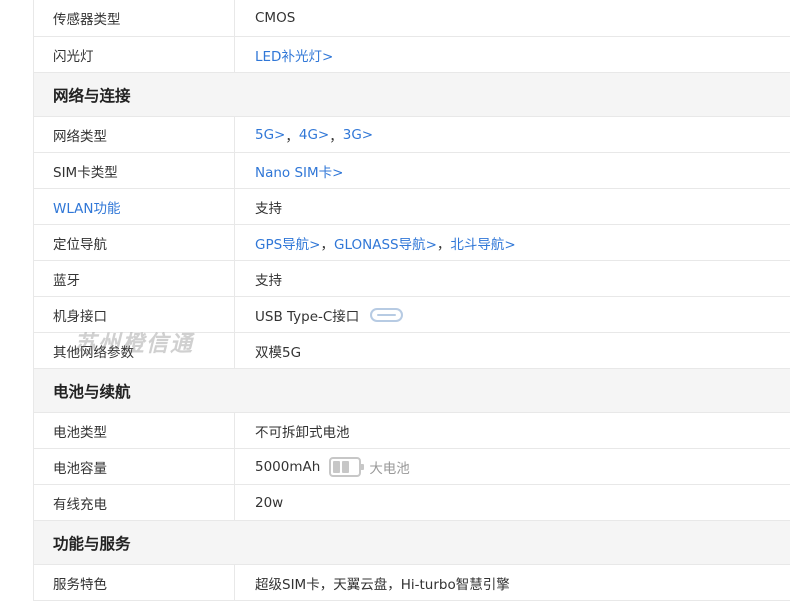  What do you see at coordinates (80, 504) in the screenshot?
I see `spec-label: 有线充电` at bounding box center [80, 504].